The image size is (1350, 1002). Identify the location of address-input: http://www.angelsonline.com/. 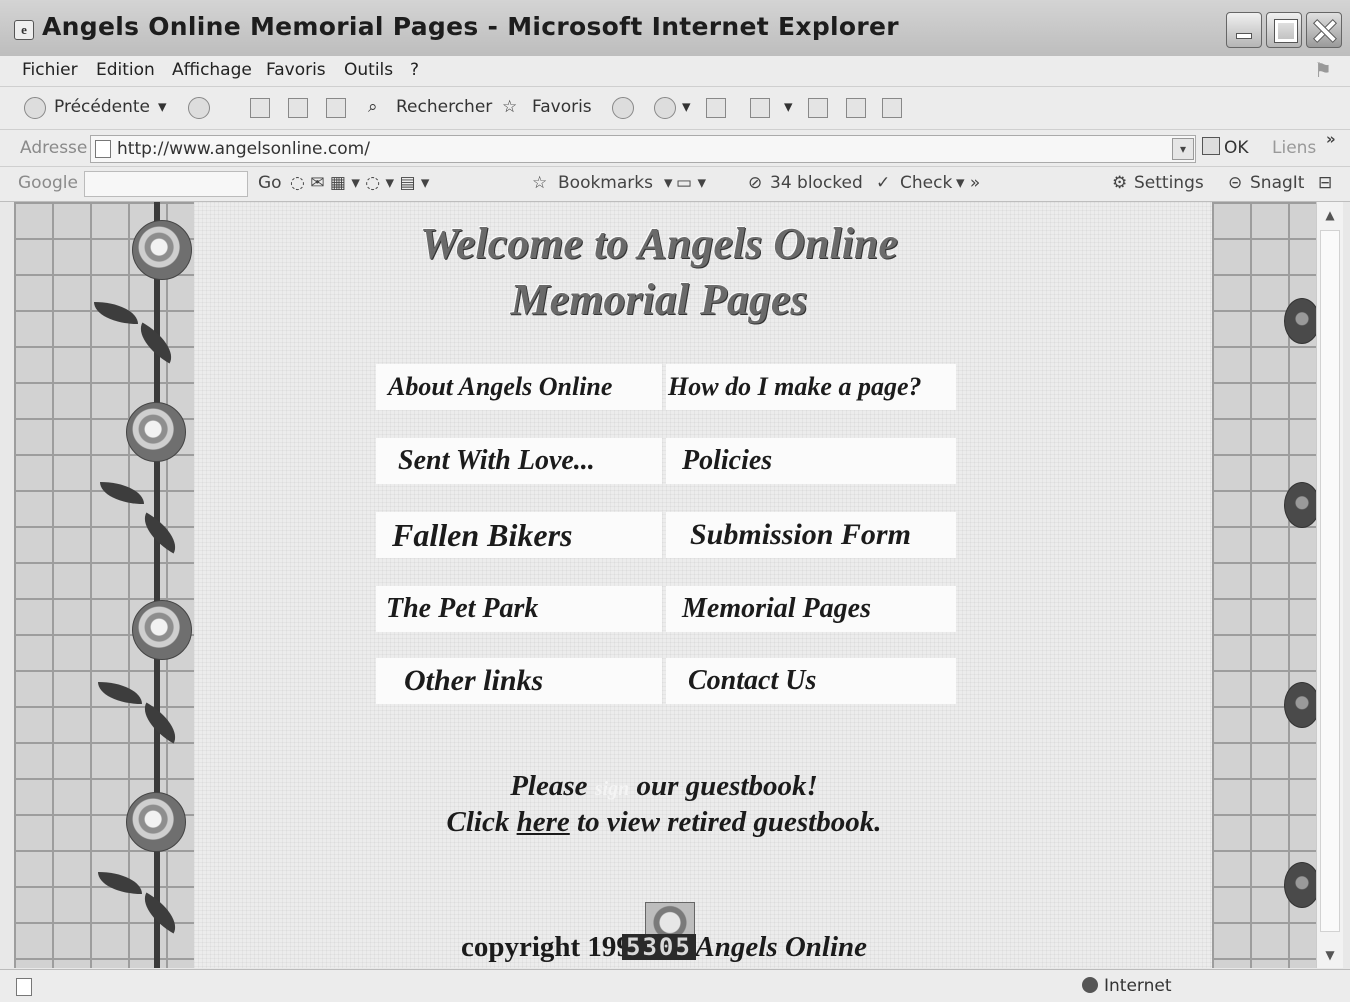
(643, 149).